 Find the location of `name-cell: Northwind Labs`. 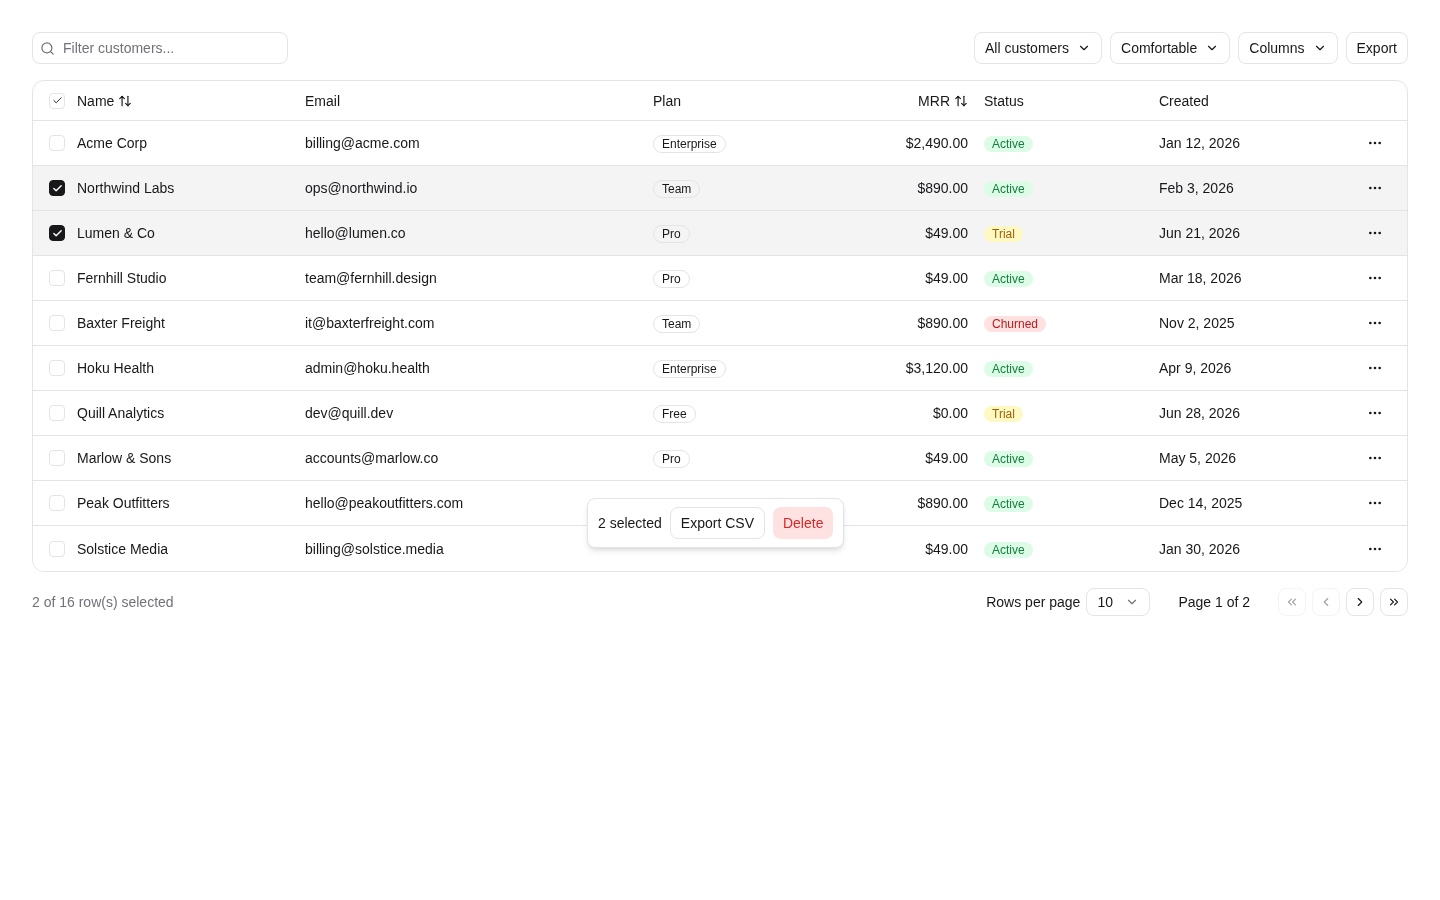

name-cell: Northwind Labs is located at coordinates (126, 188).